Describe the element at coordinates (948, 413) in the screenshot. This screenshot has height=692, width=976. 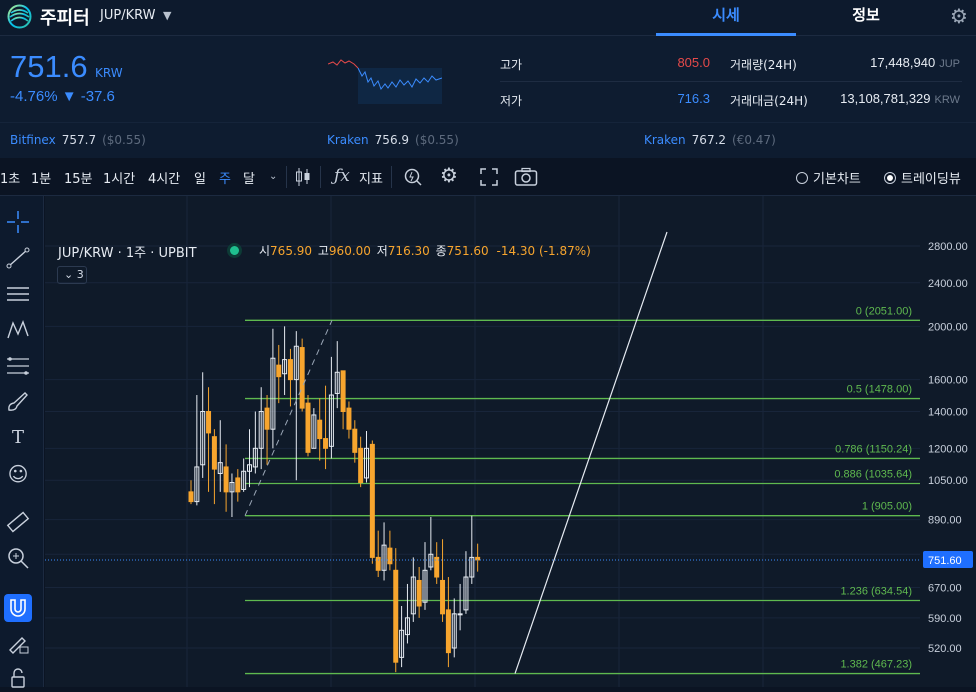
I see `y-tick-label: 1400.00` at that location.